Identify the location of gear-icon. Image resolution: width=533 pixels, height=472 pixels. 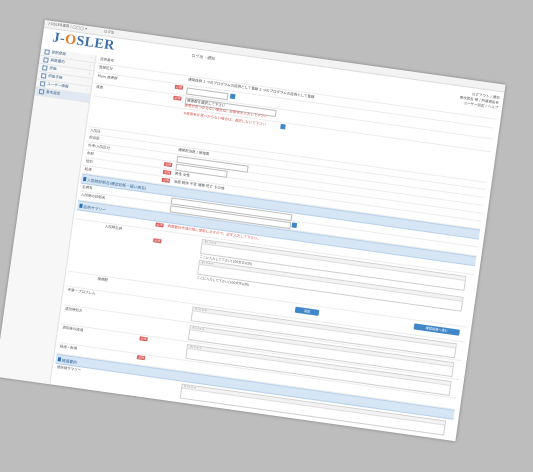
(41, 91).